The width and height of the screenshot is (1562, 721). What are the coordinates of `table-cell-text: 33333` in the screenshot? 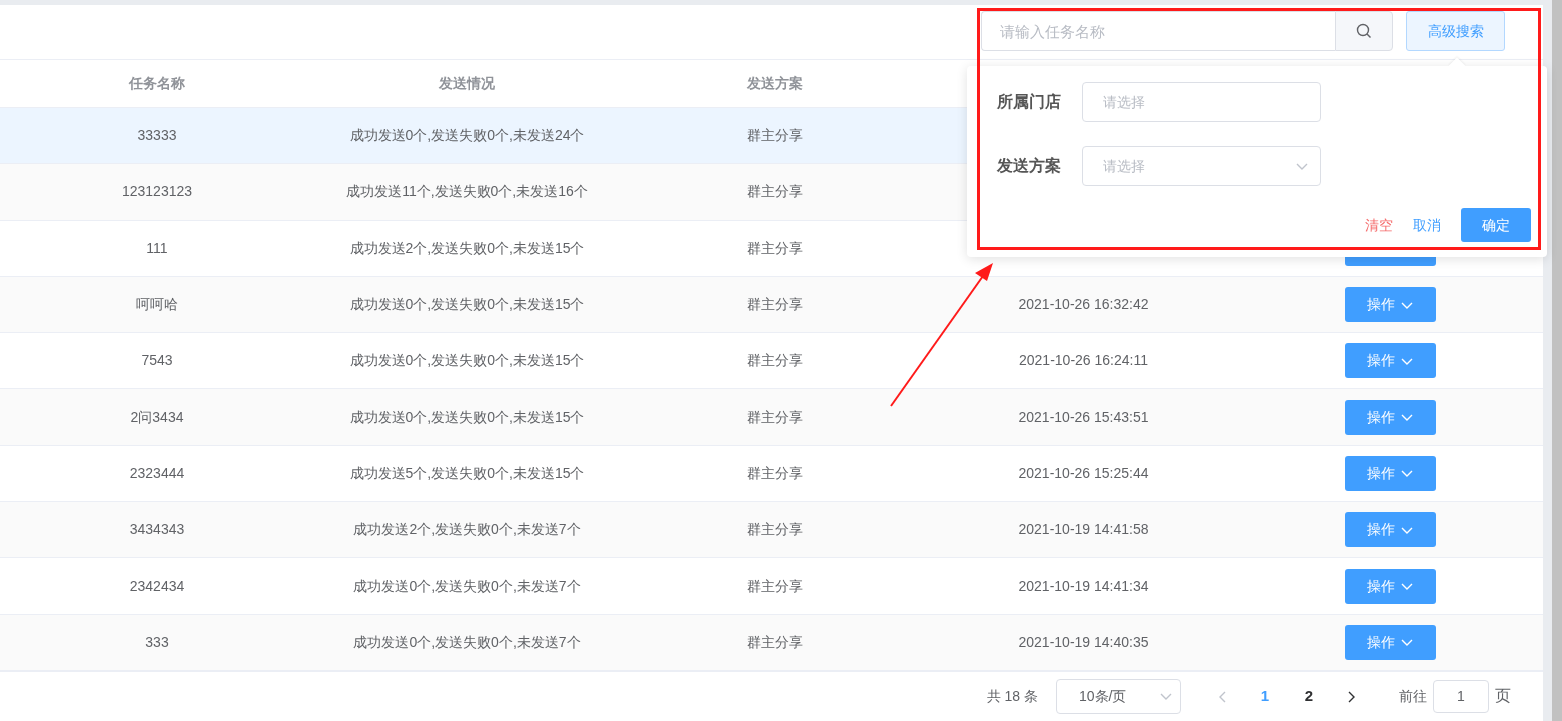 It's located at (157, 136).